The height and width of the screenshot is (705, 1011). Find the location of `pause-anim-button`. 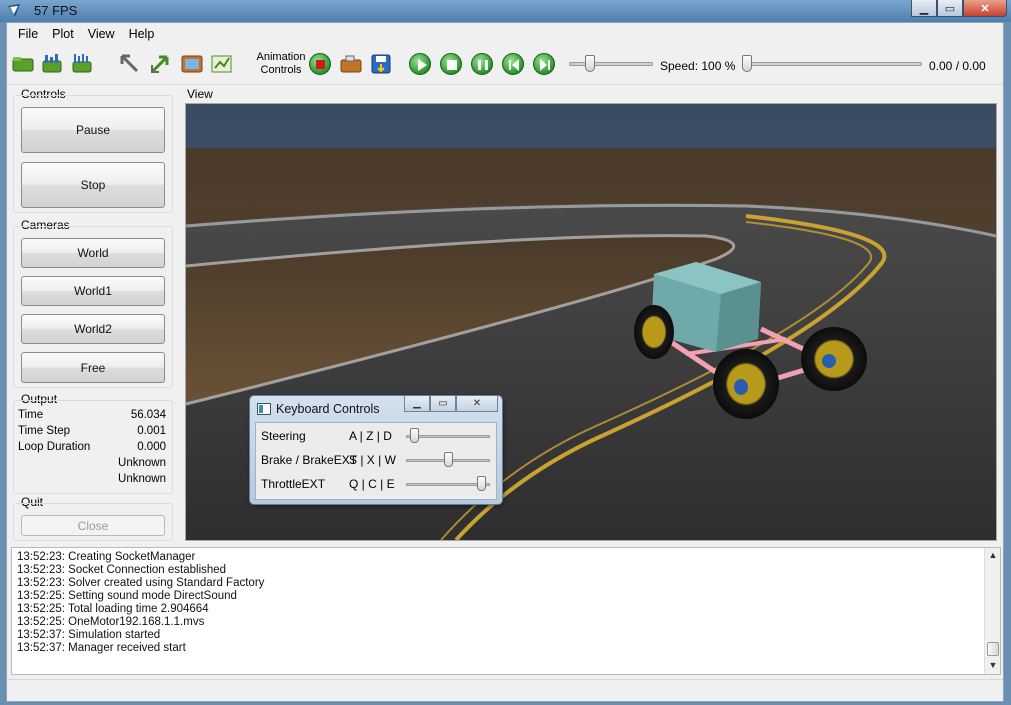

pause-anim-button is located at coordinates (482, 64).